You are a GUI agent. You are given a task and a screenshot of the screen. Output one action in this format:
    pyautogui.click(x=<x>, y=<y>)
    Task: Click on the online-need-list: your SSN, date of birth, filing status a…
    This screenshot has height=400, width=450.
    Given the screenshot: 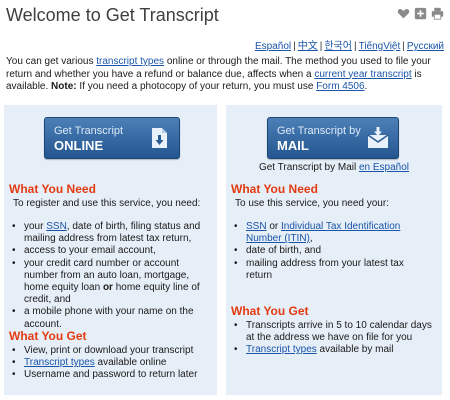 What is the action you would take?
    pyautogui.click(x=104, y=276)
    